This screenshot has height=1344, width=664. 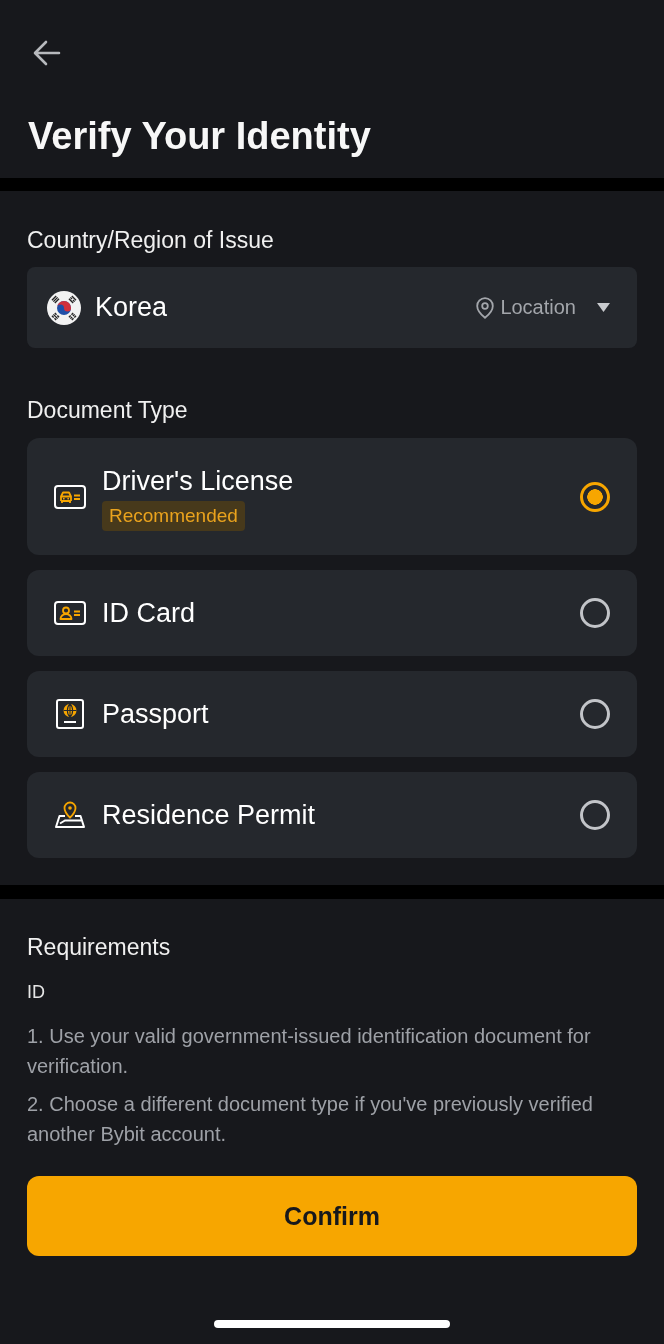 I want to click on requirement-text: 2. Choose a different document type if you've previously verified another Bybit account., so click(x=310, y=1119).